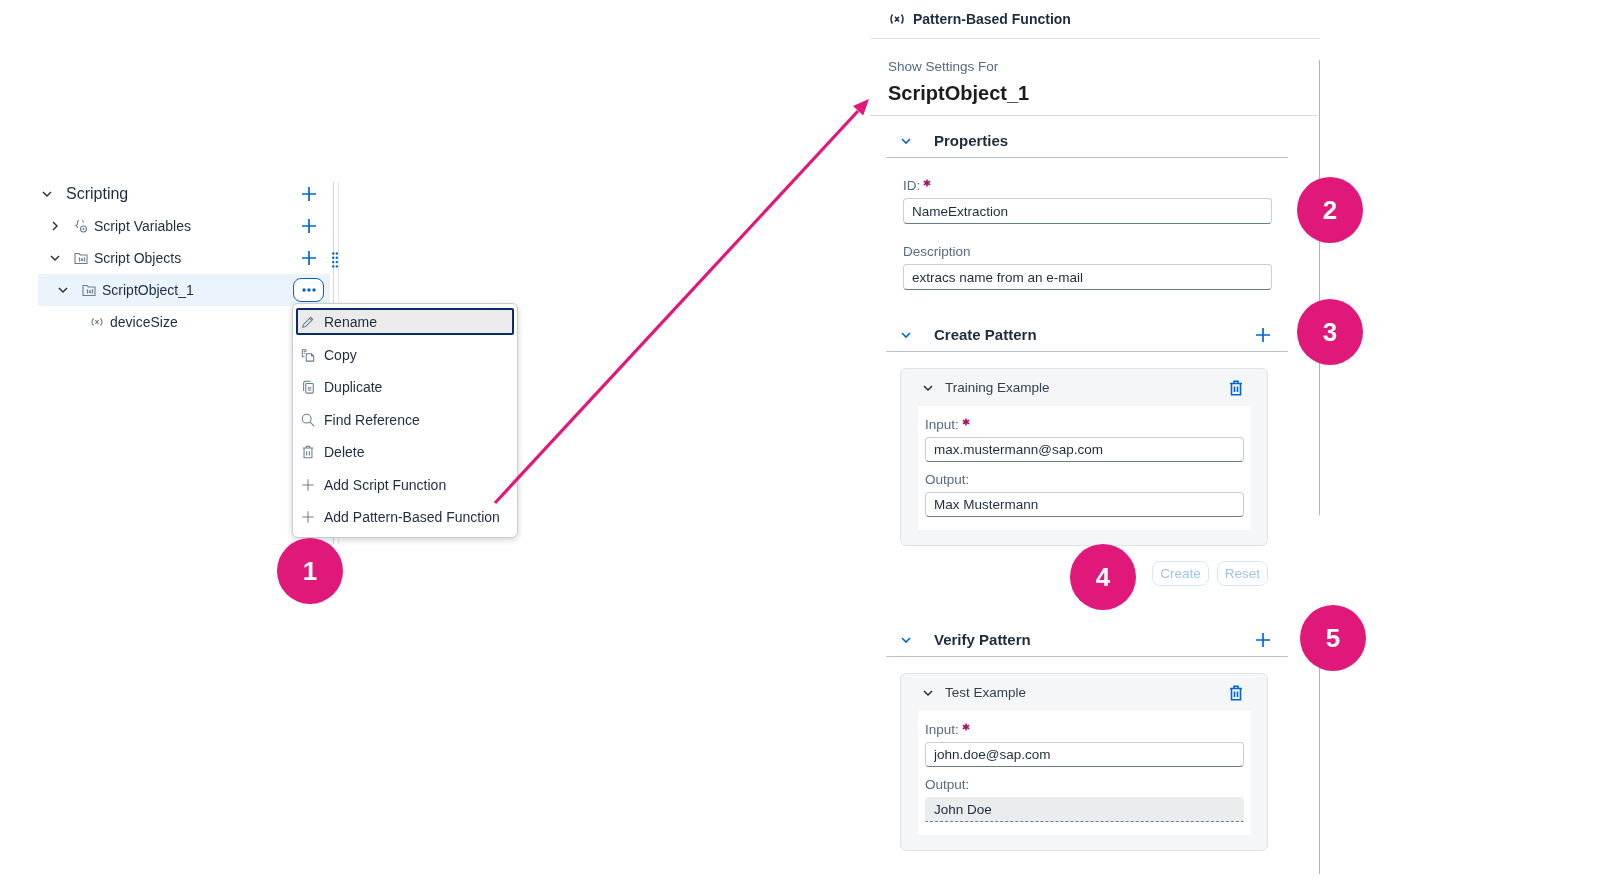 The width and height of the screenshot is (1600, 884). Describe the element at coordinates (1084, 504) in the screenshot. I see `text-field: Max Mustermann` at that location.